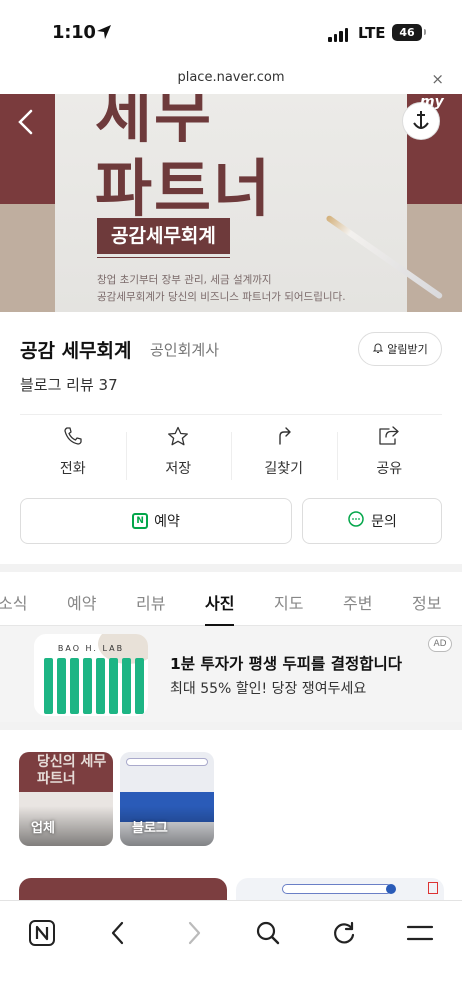 The width and height of the screenshot is (462, 1000). What do you see at coordinates (76, 351) in the screenshot?
I see `place-name: 공감 세무회계` at bounding box center [76, 351].